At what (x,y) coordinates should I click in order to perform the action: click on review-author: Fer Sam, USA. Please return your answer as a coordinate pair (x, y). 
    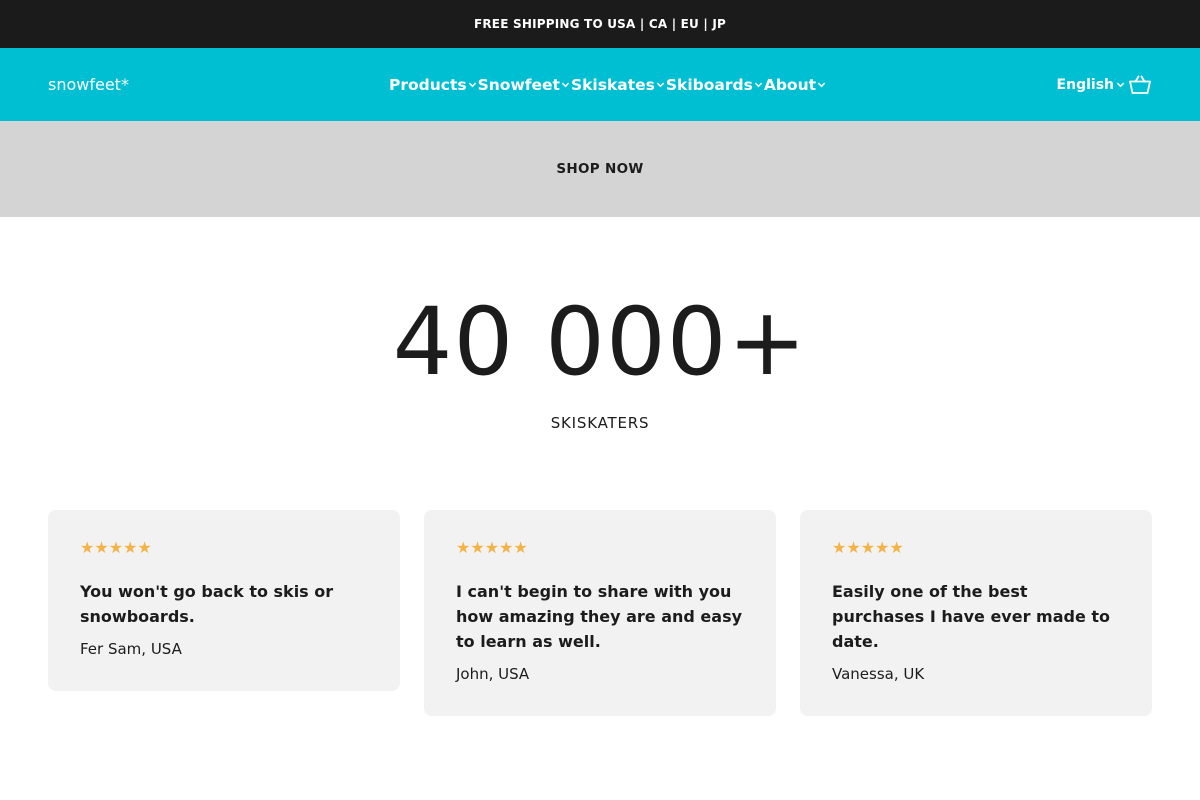
    Looking at the image, I should click on (131, 649).